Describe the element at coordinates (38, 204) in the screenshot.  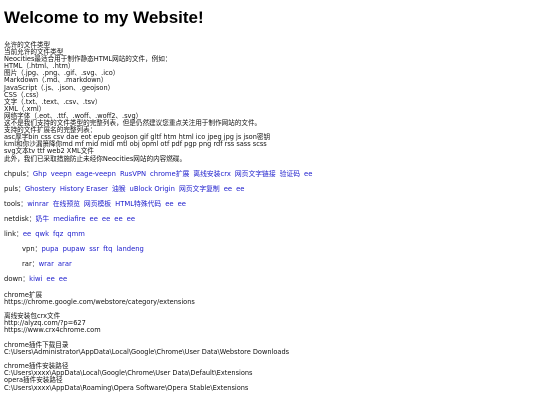
I see `link-2-0: winrar` at that location.